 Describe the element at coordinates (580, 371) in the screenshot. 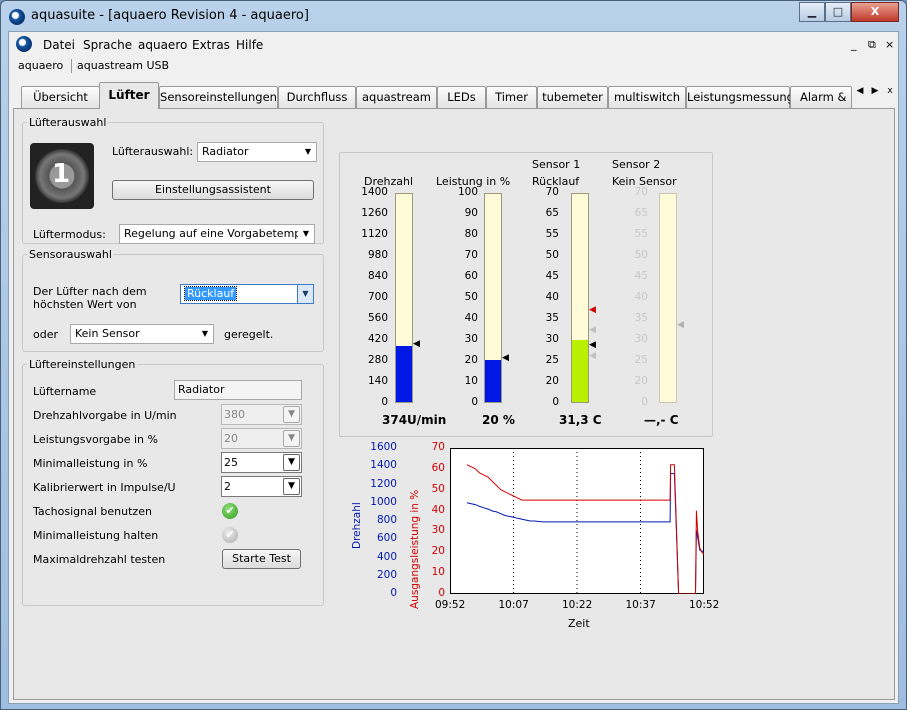

I see `sensor1-gauge-fill` at that location.